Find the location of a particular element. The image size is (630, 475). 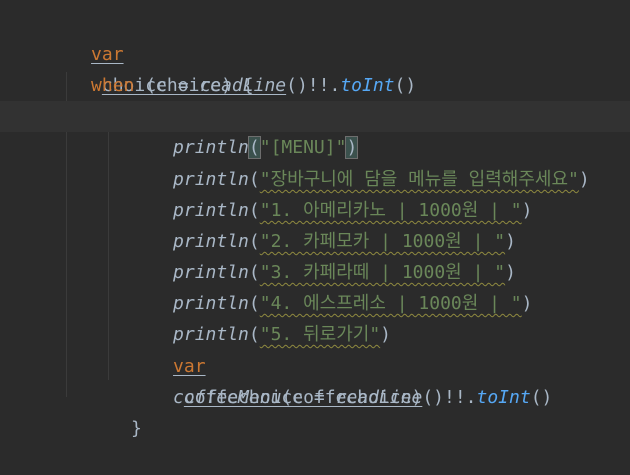

code-line: 1 -> { is located at coordinates (315, 98).